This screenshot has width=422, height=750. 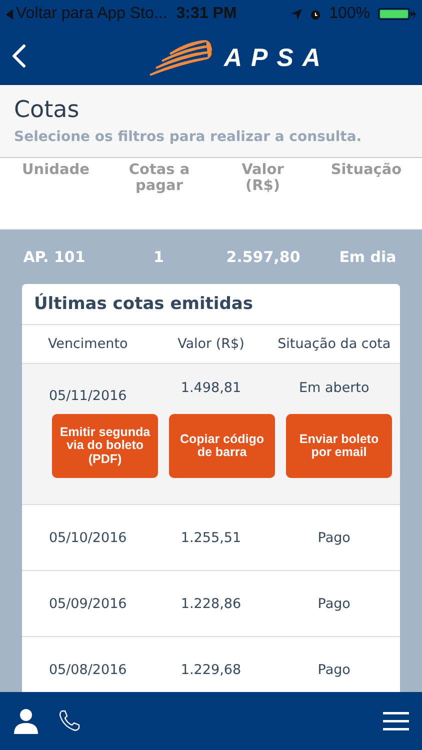 I want to click on quota-row: 05/10/2016 1.255,51 Pago, so click(x=211, y=538).